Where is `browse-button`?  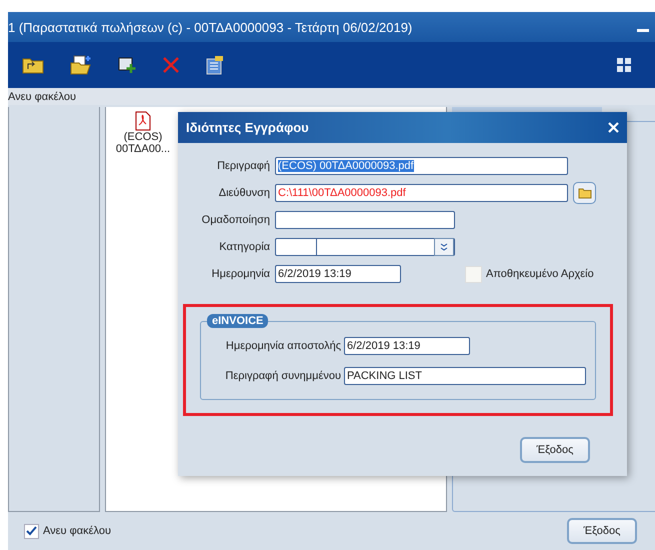 browse-button is located at coordinates (584, 193).